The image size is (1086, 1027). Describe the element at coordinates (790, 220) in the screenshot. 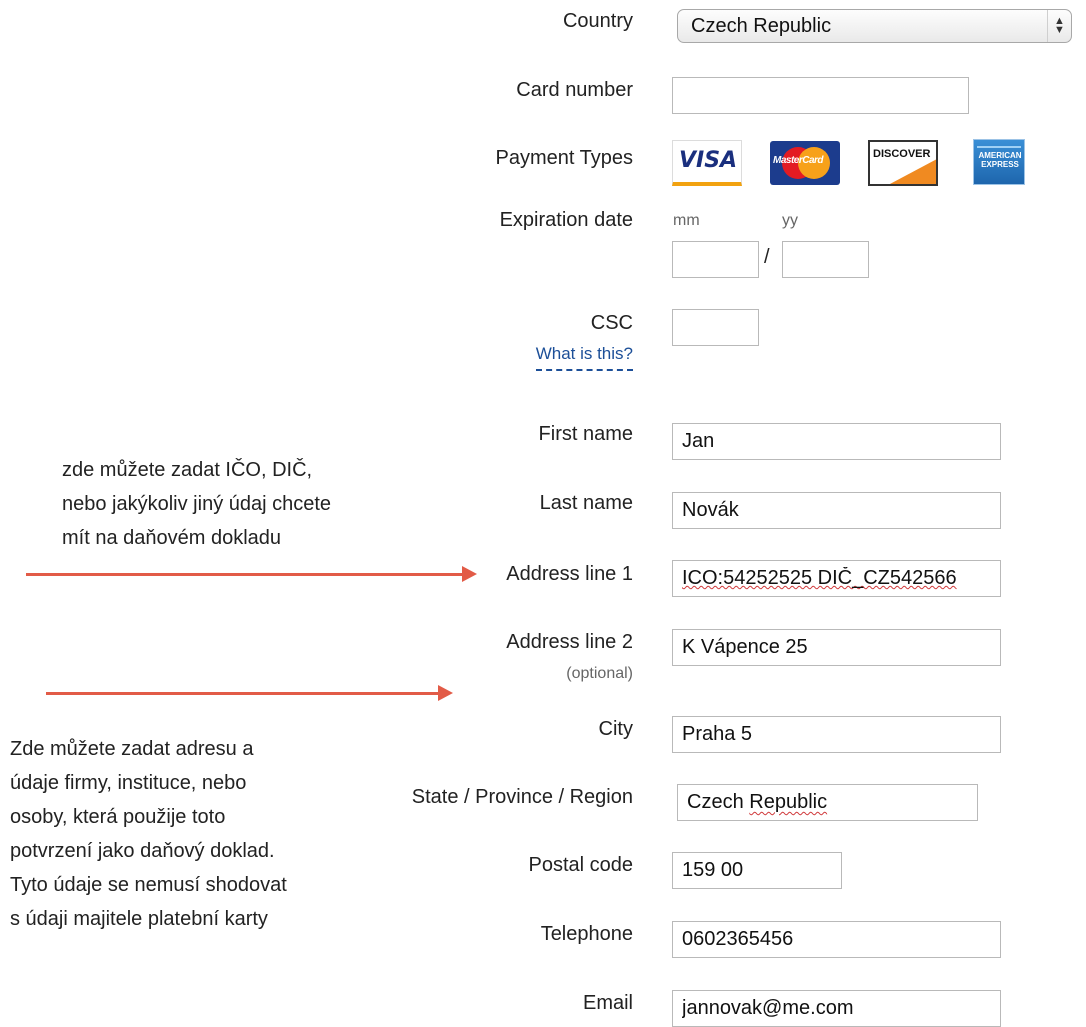

I see `year-hint: yy` at that location.